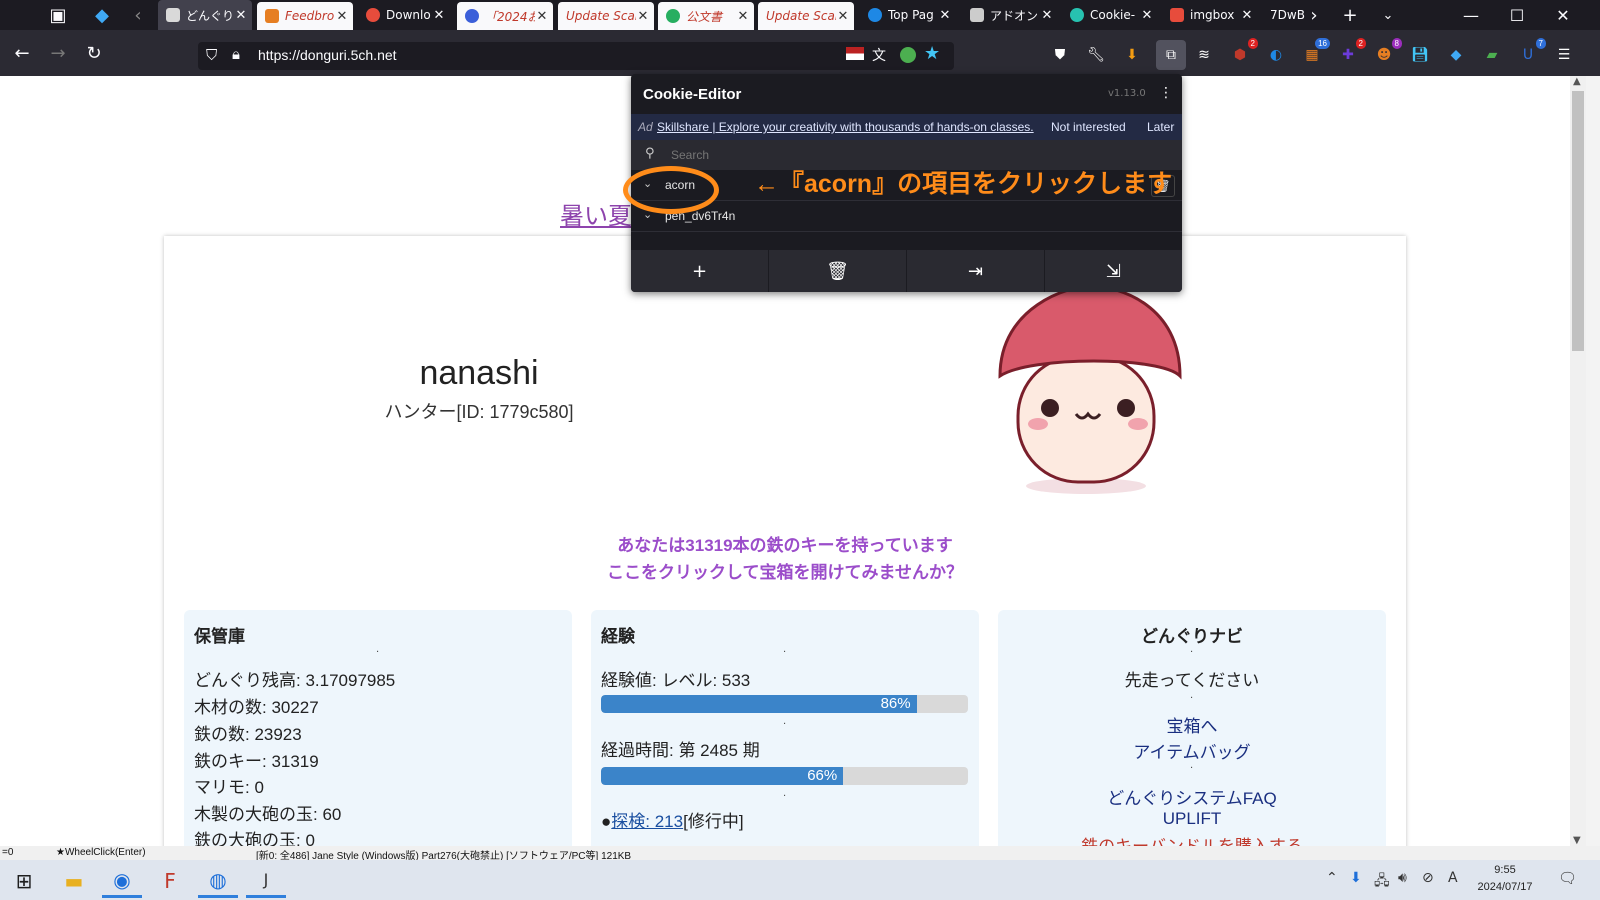  I want to click on popup-menu-icon: ⋮, so click(1166, 93).